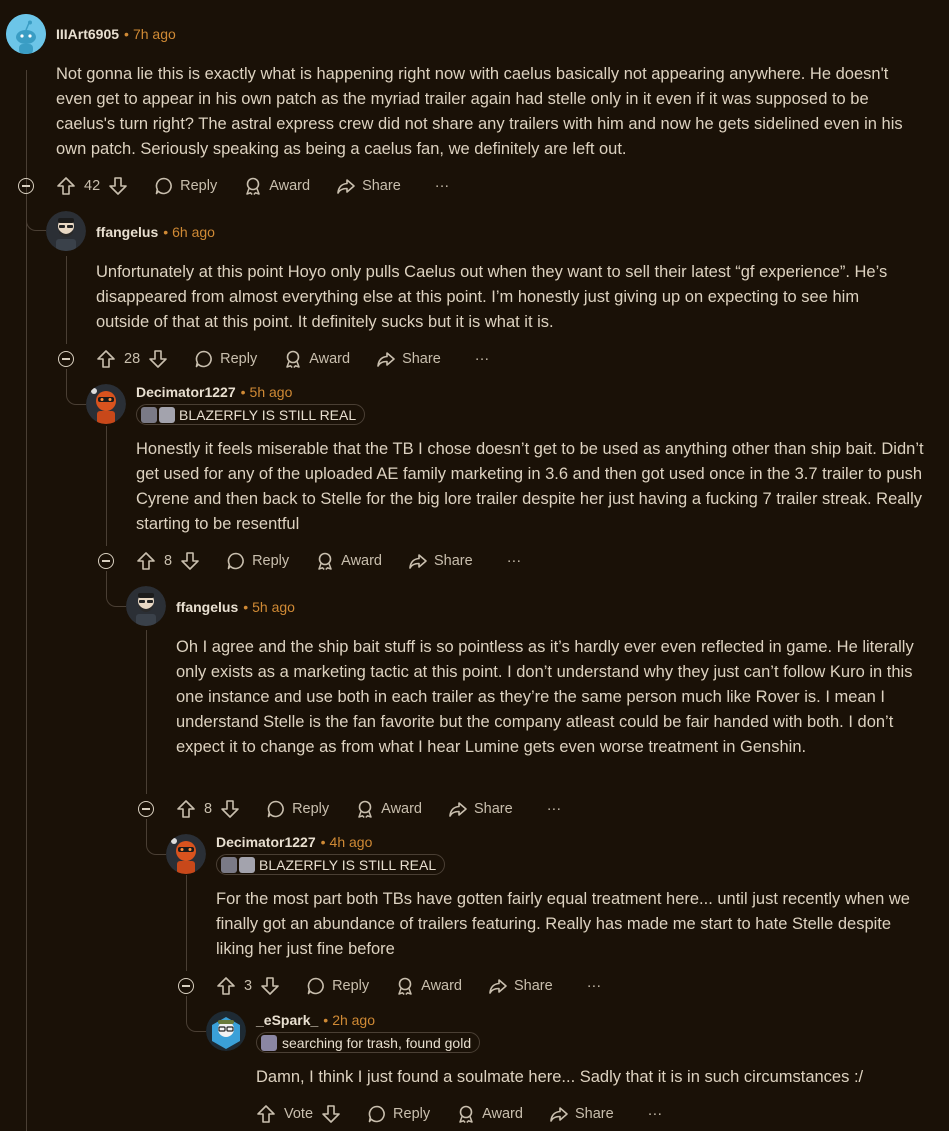  I want to click on thread-line-level2, so click(106, 486).